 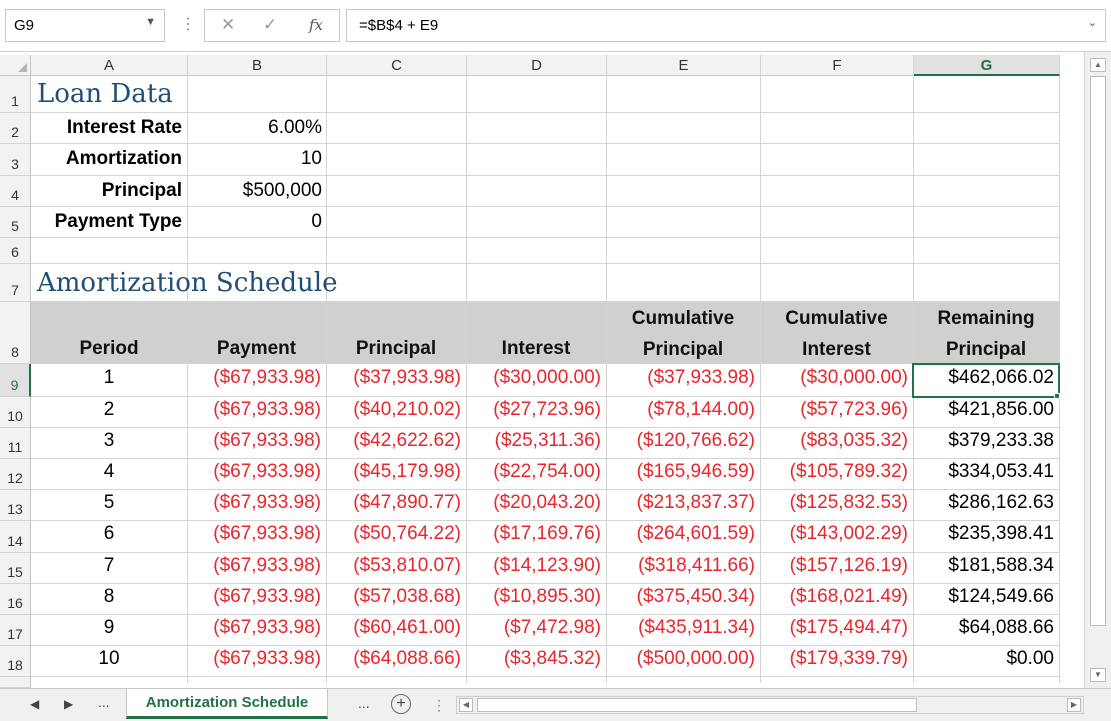 I want to click on schedule-cell-cum-interest: ($157,126.19), so click(x=834, y=566).